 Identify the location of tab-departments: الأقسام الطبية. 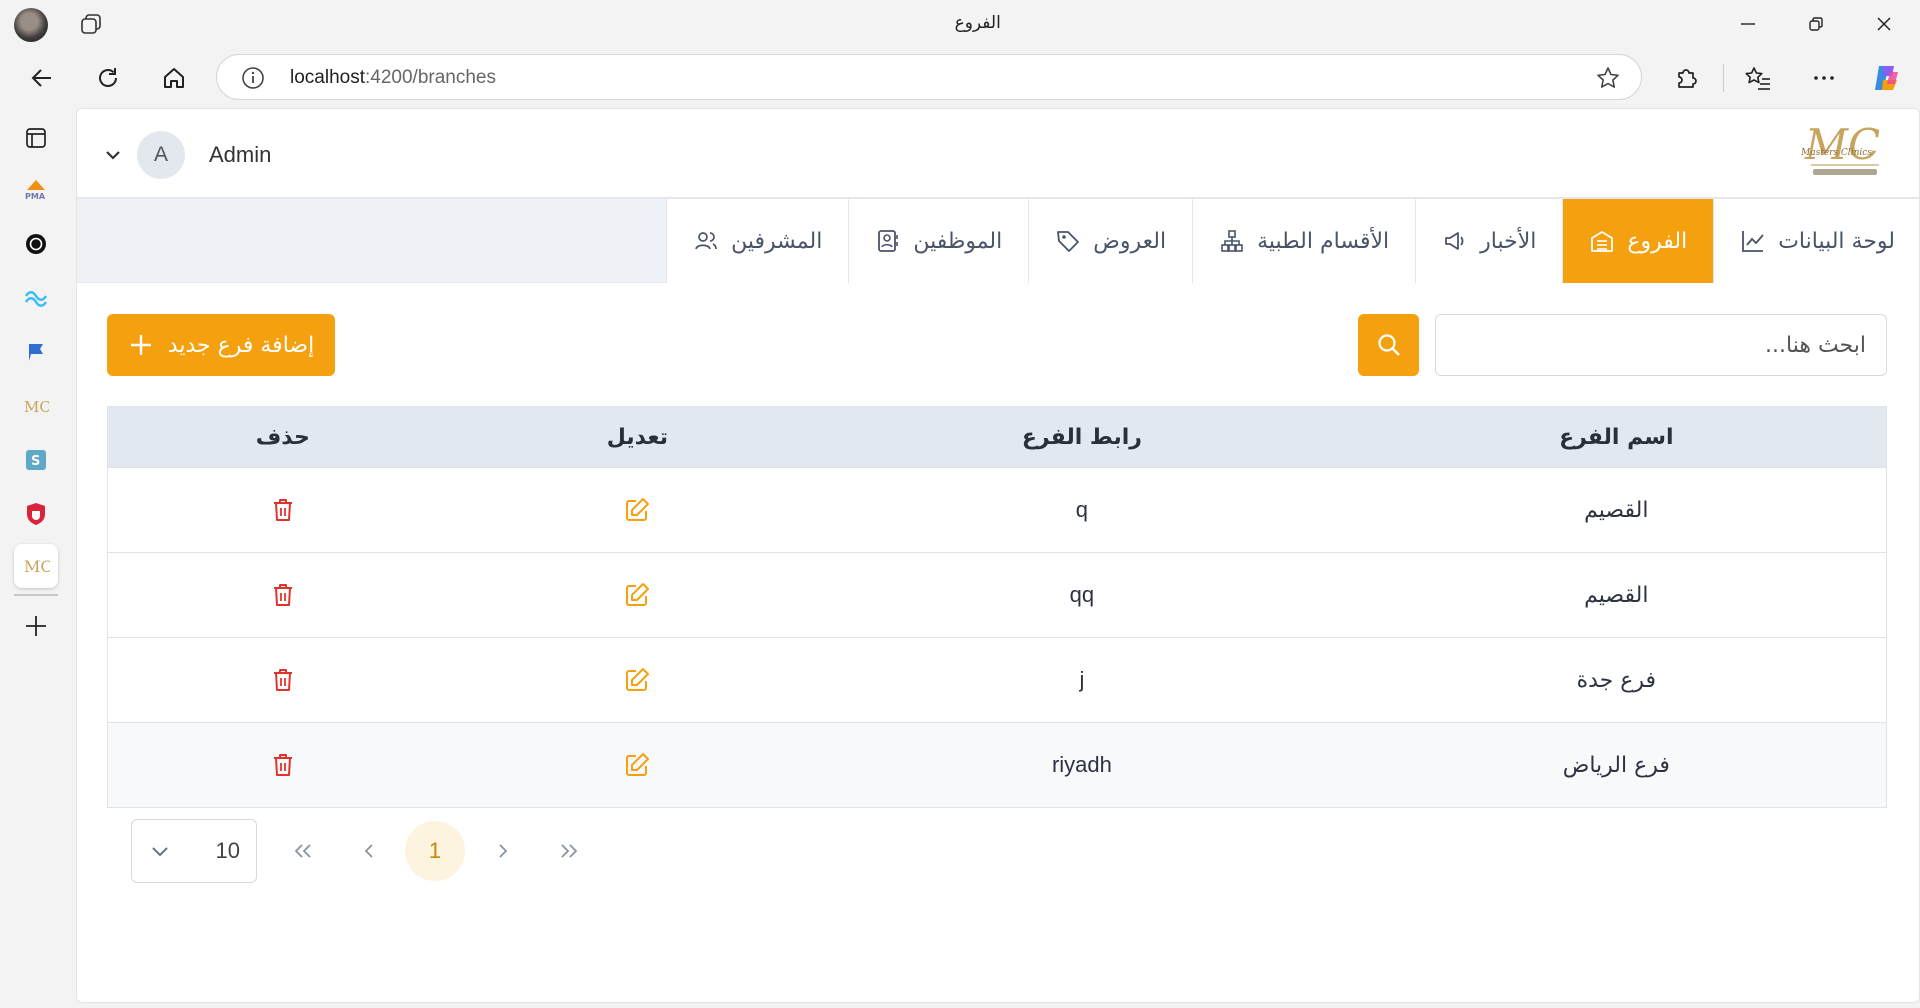
(1303, 241).